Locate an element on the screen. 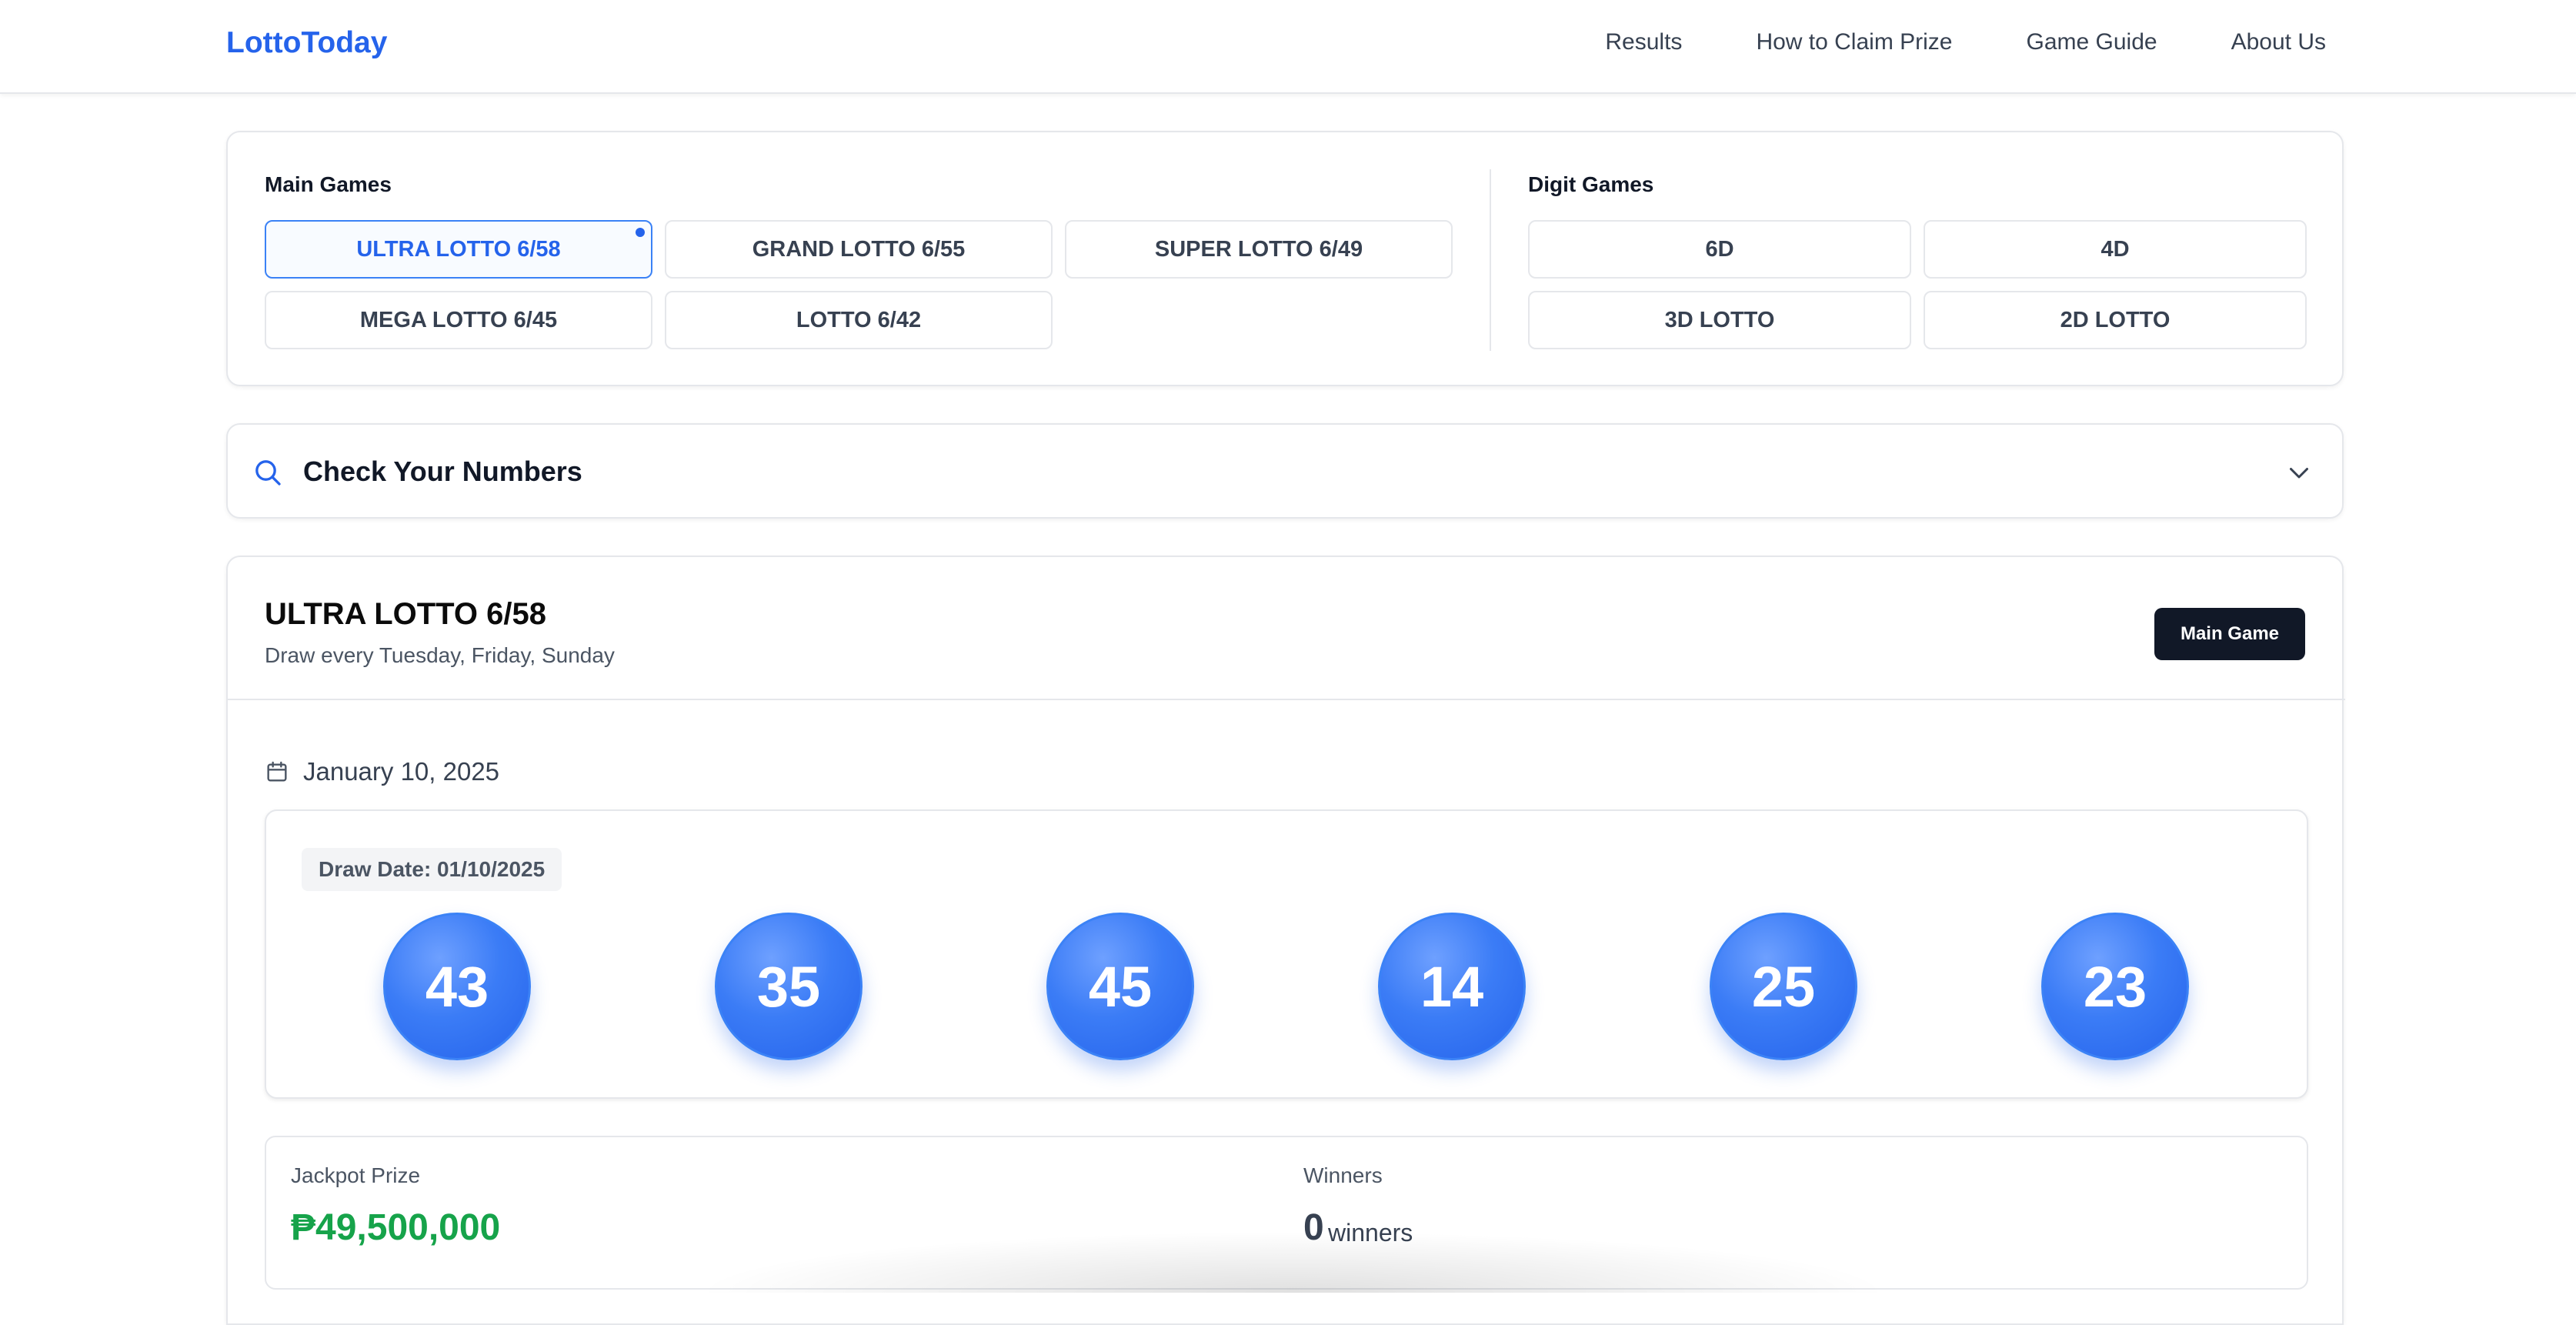  main-game-badge: Main Game is located at coordinates (2230, 634).